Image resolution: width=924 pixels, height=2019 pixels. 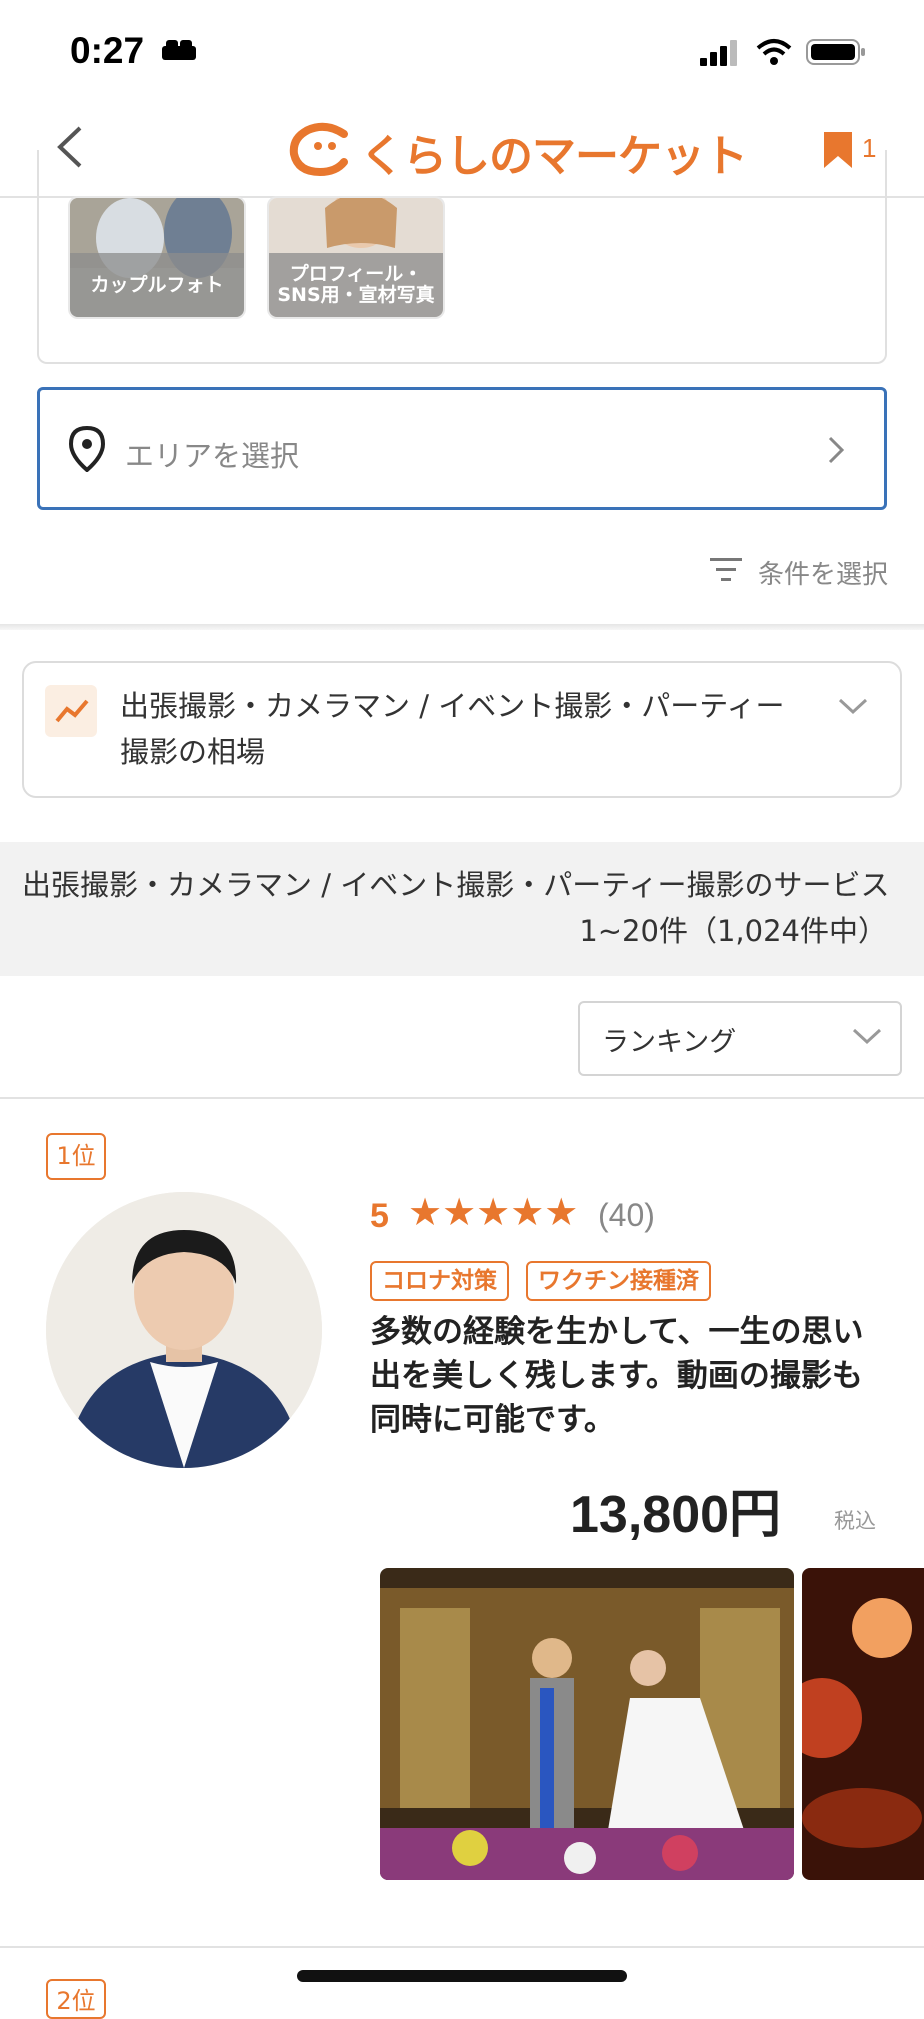 What do you see at coordinates (462, 50) in the screenshot?
I see `status-bar: 0:27` at bounding box center [462, 50].